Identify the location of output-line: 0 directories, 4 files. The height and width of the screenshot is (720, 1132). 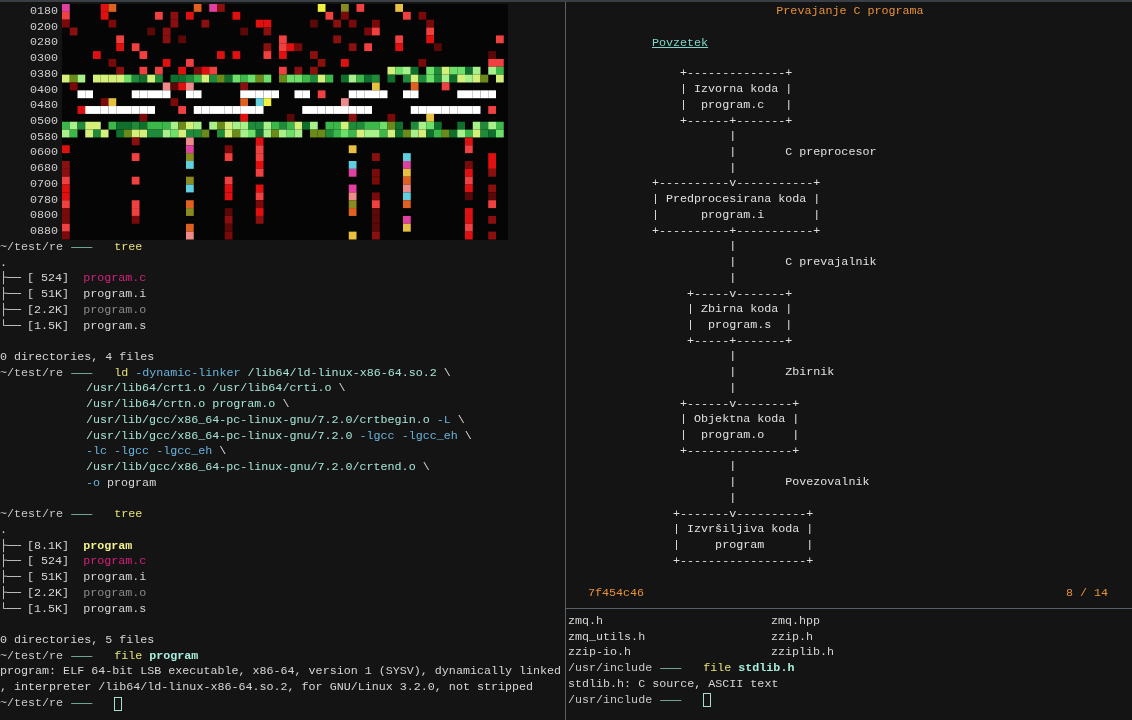
(77, 358).